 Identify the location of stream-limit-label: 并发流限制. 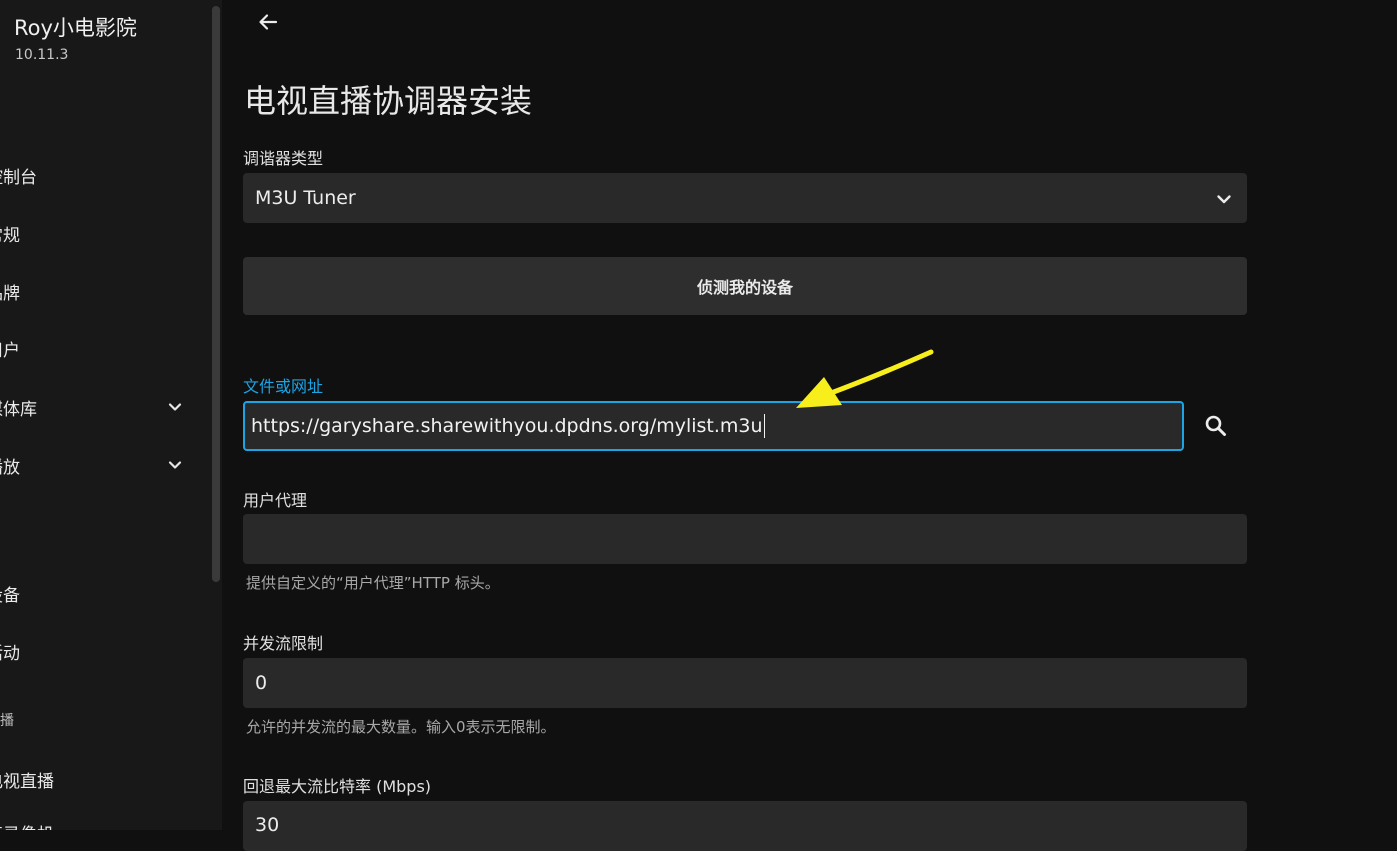
(283, 643).